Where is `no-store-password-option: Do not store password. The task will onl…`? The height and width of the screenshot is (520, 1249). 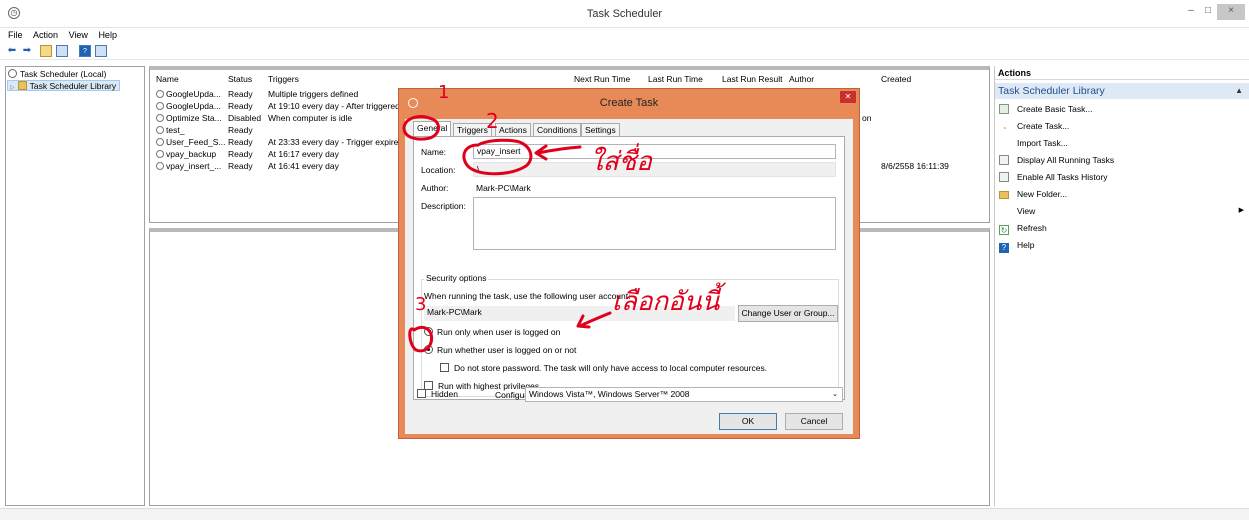 no-store-password-option: Do not store password. The task will onl… is located at coordinates (603, 368).